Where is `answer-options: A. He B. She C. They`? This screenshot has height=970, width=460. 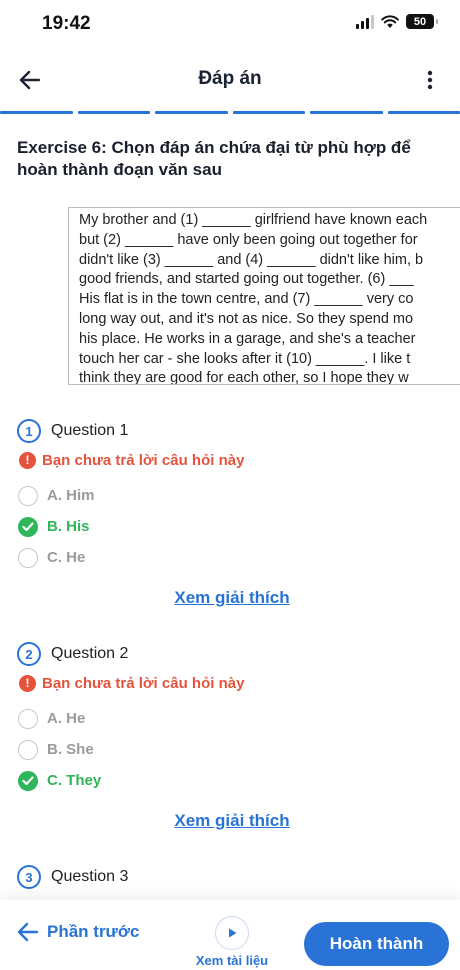 answer-options: A. He B. She C. They is located at coordinates (232, 749).